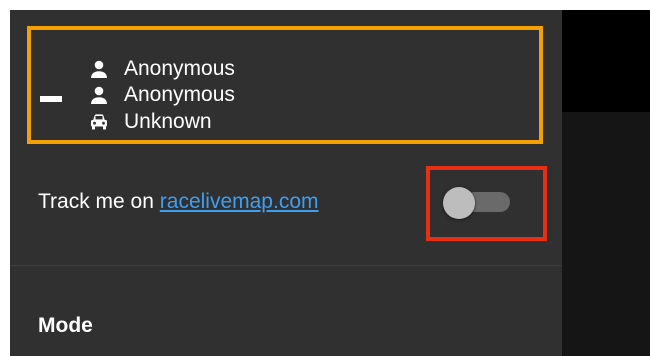 The height and width of the screenshot is (356, 650). What do you see at coordinates (99, 122) in the screenshot?
I see `car-icon` at bounding box center [99, 122].